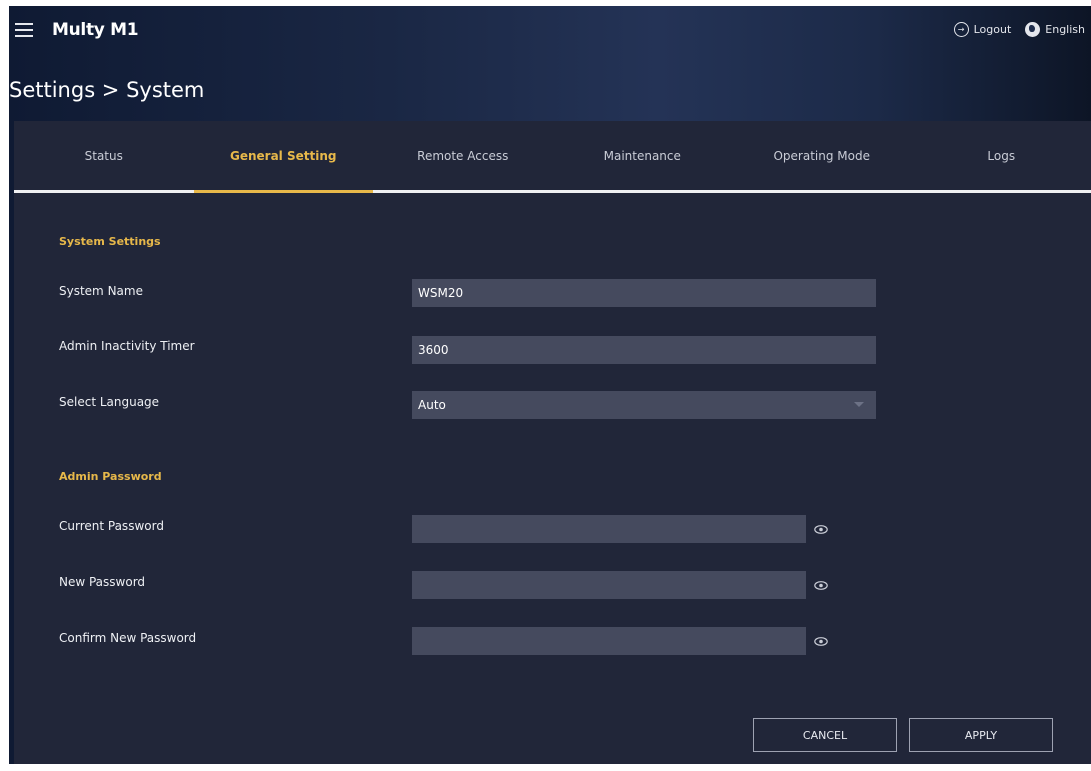  Describe the element at coordinates (101, 291) in the screenshot. I see `system-name-label: System Name` at that location.